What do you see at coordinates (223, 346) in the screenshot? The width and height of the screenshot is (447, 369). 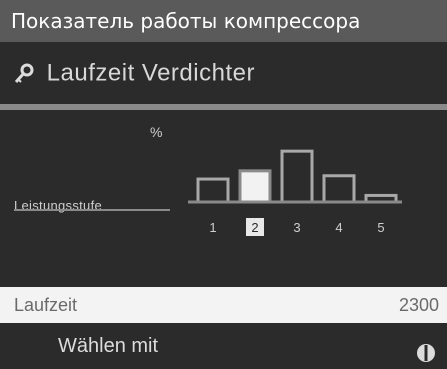 I see `bottom-bar: Wählen mit` at bounding box center [223, 346].